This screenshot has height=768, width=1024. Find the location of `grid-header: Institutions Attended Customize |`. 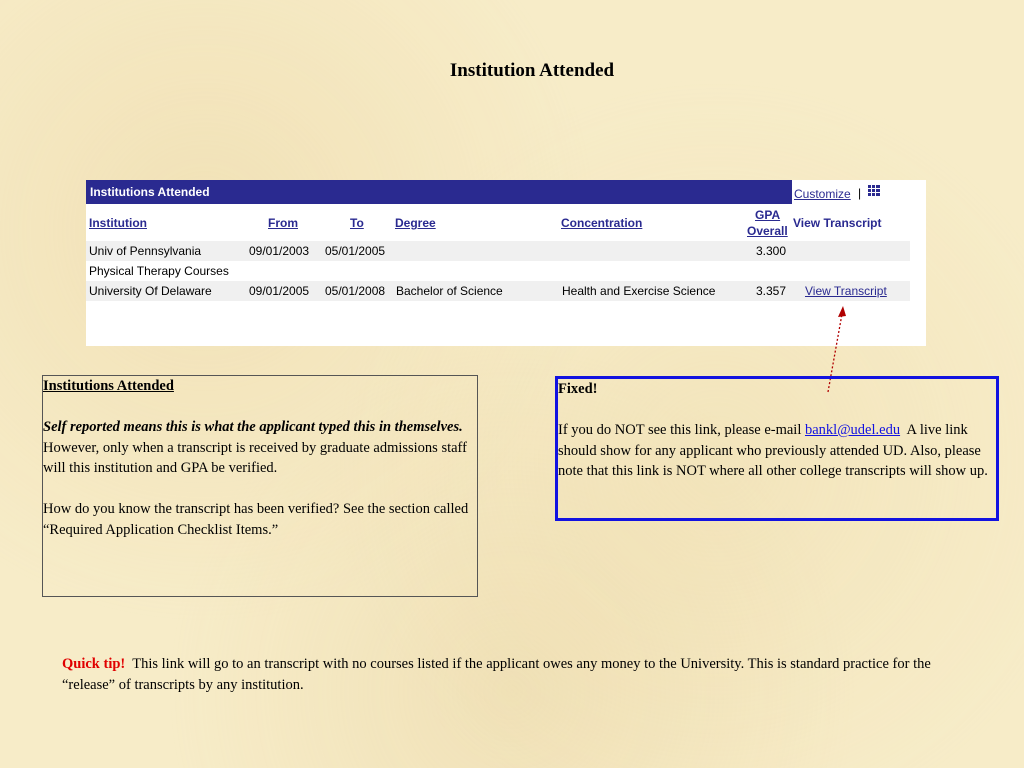

grid-header: Institutions Attended Customize | is located at coordinates (498, 192).